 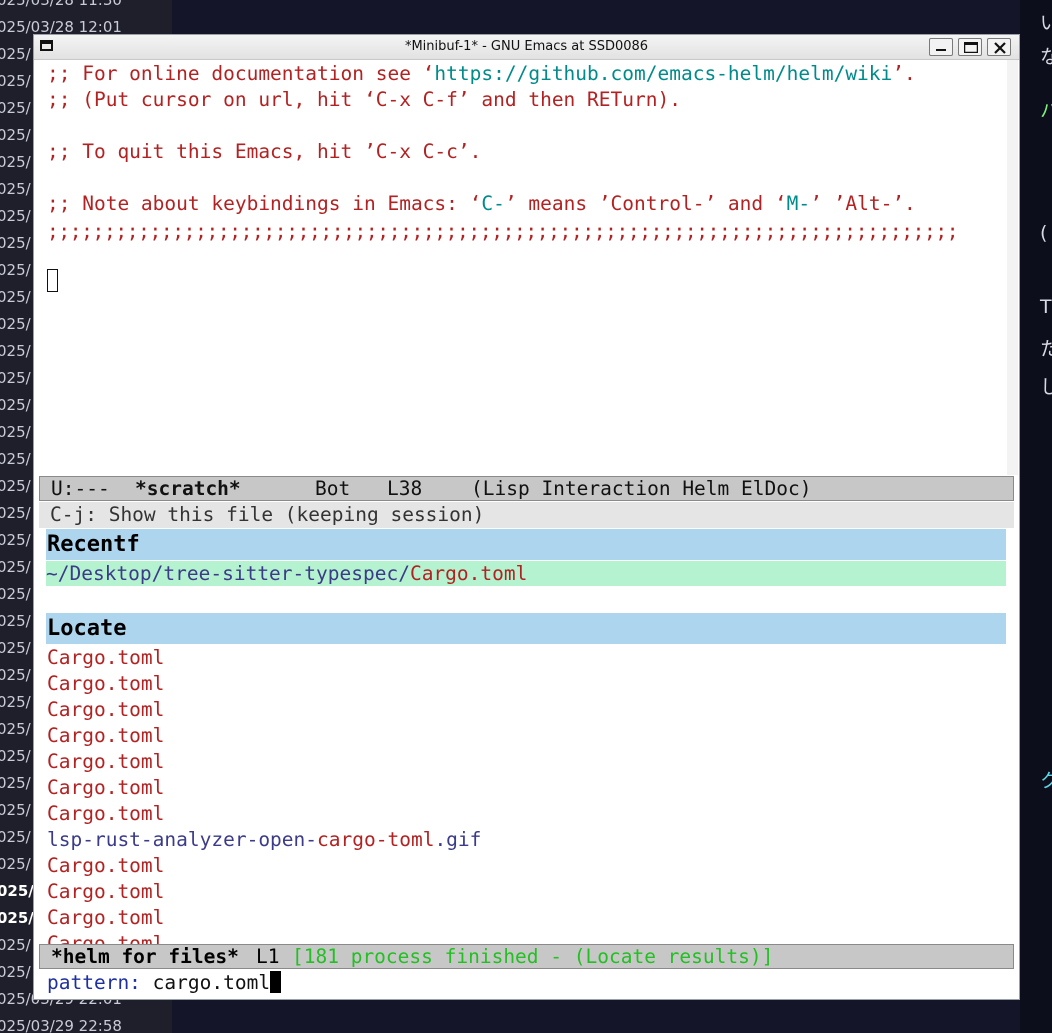 What do you see at coordinates (526, 544) in the screenshot?
I see `recentf-source-header: Recentf` at bounding box center [526, 544].